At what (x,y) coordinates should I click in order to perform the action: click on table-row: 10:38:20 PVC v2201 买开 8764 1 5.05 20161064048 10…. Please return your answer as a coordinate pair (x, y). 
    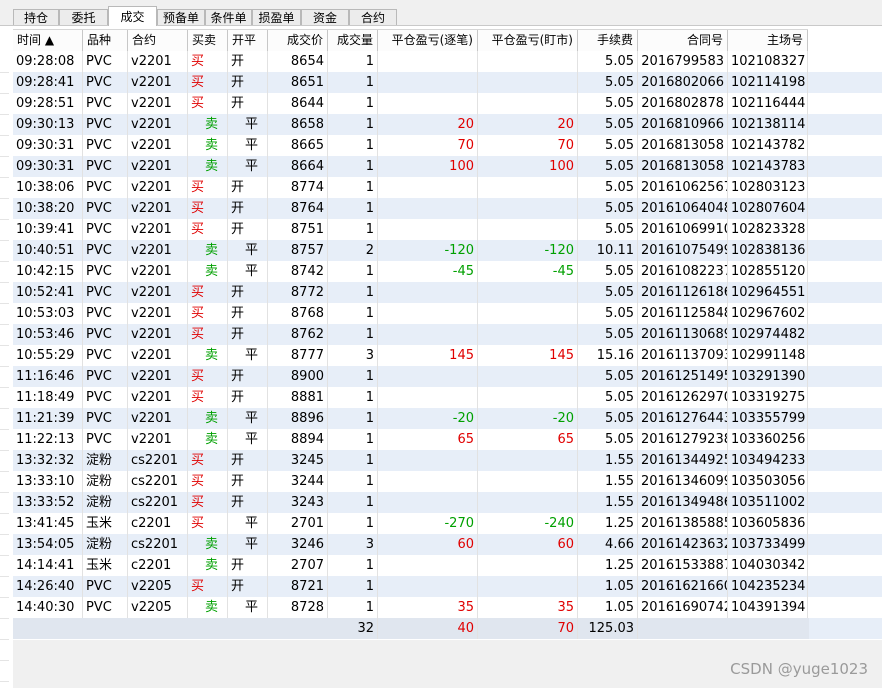
    Looking at the image, I should click on (411, 208).